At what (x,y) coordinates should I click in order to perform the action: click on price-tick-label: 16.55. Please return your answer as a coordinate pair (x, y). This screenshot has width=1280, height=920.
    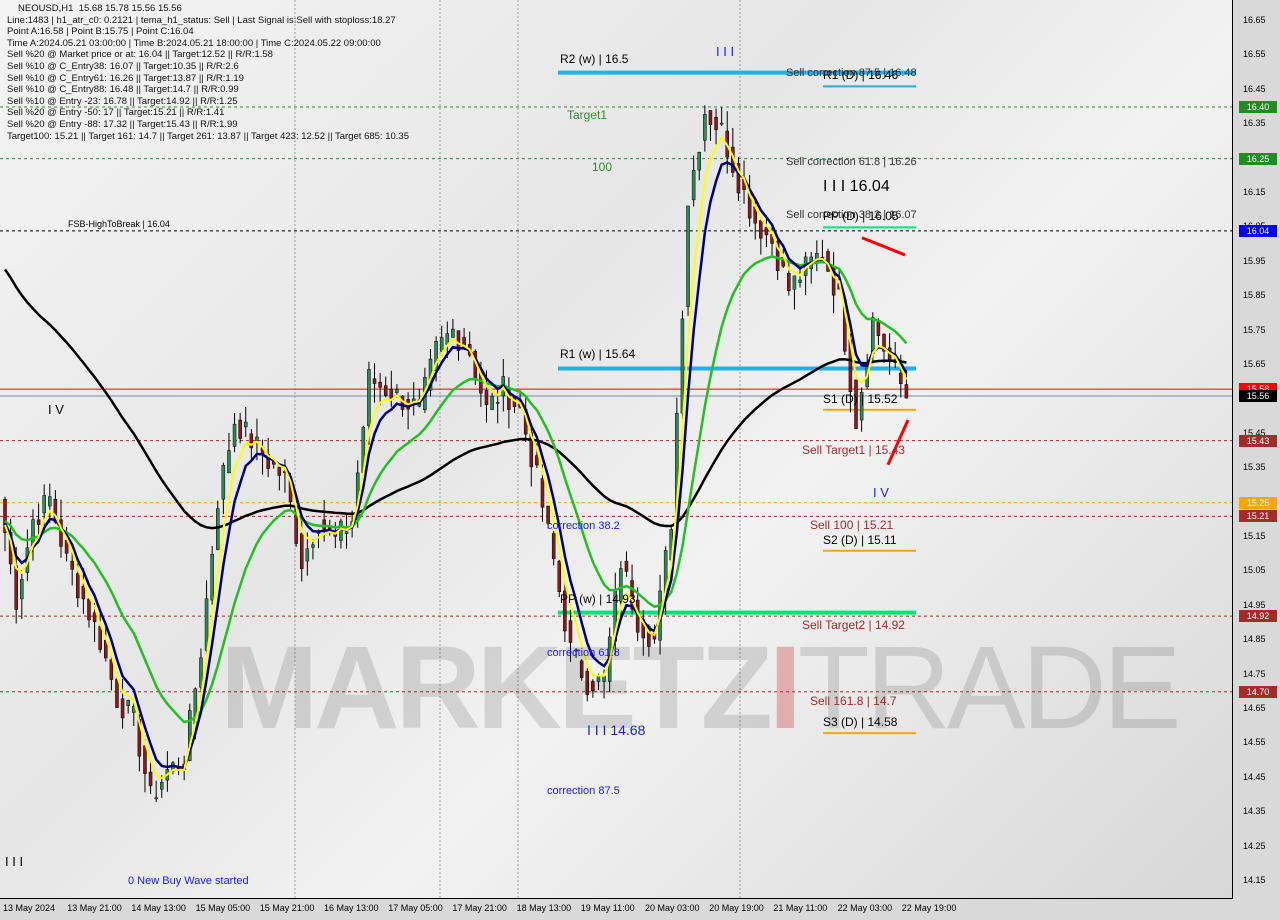
    Looking at the image, I should click on (1254, 54).